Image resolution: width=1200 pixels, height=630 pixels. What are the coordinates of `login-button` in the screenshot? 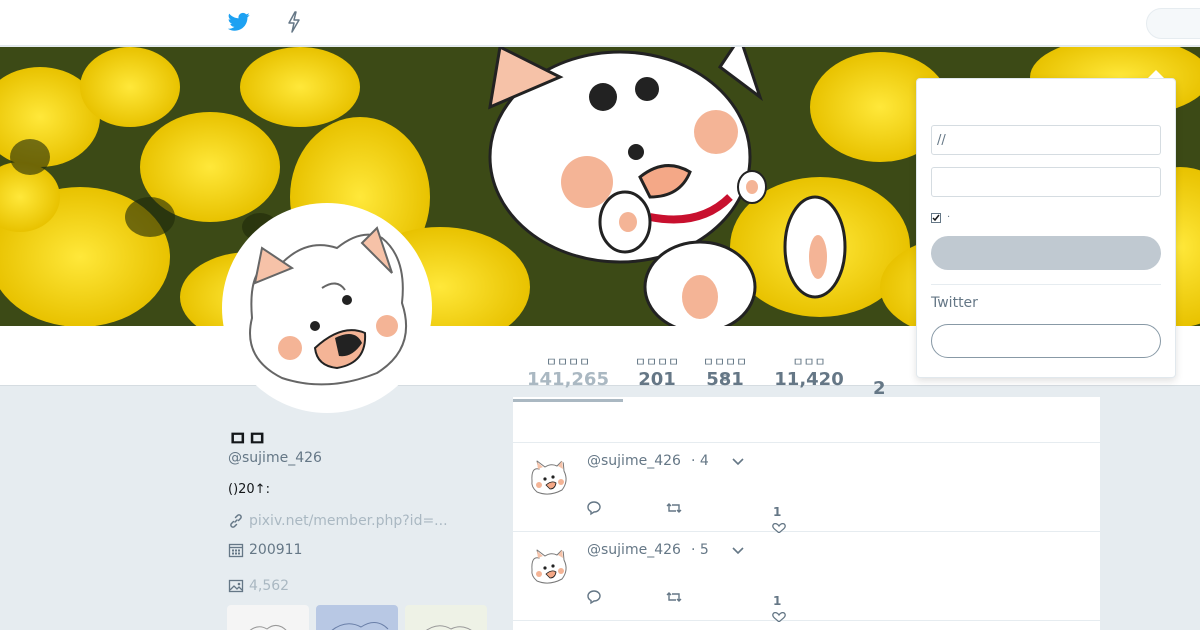 It's located at (1046, 253).